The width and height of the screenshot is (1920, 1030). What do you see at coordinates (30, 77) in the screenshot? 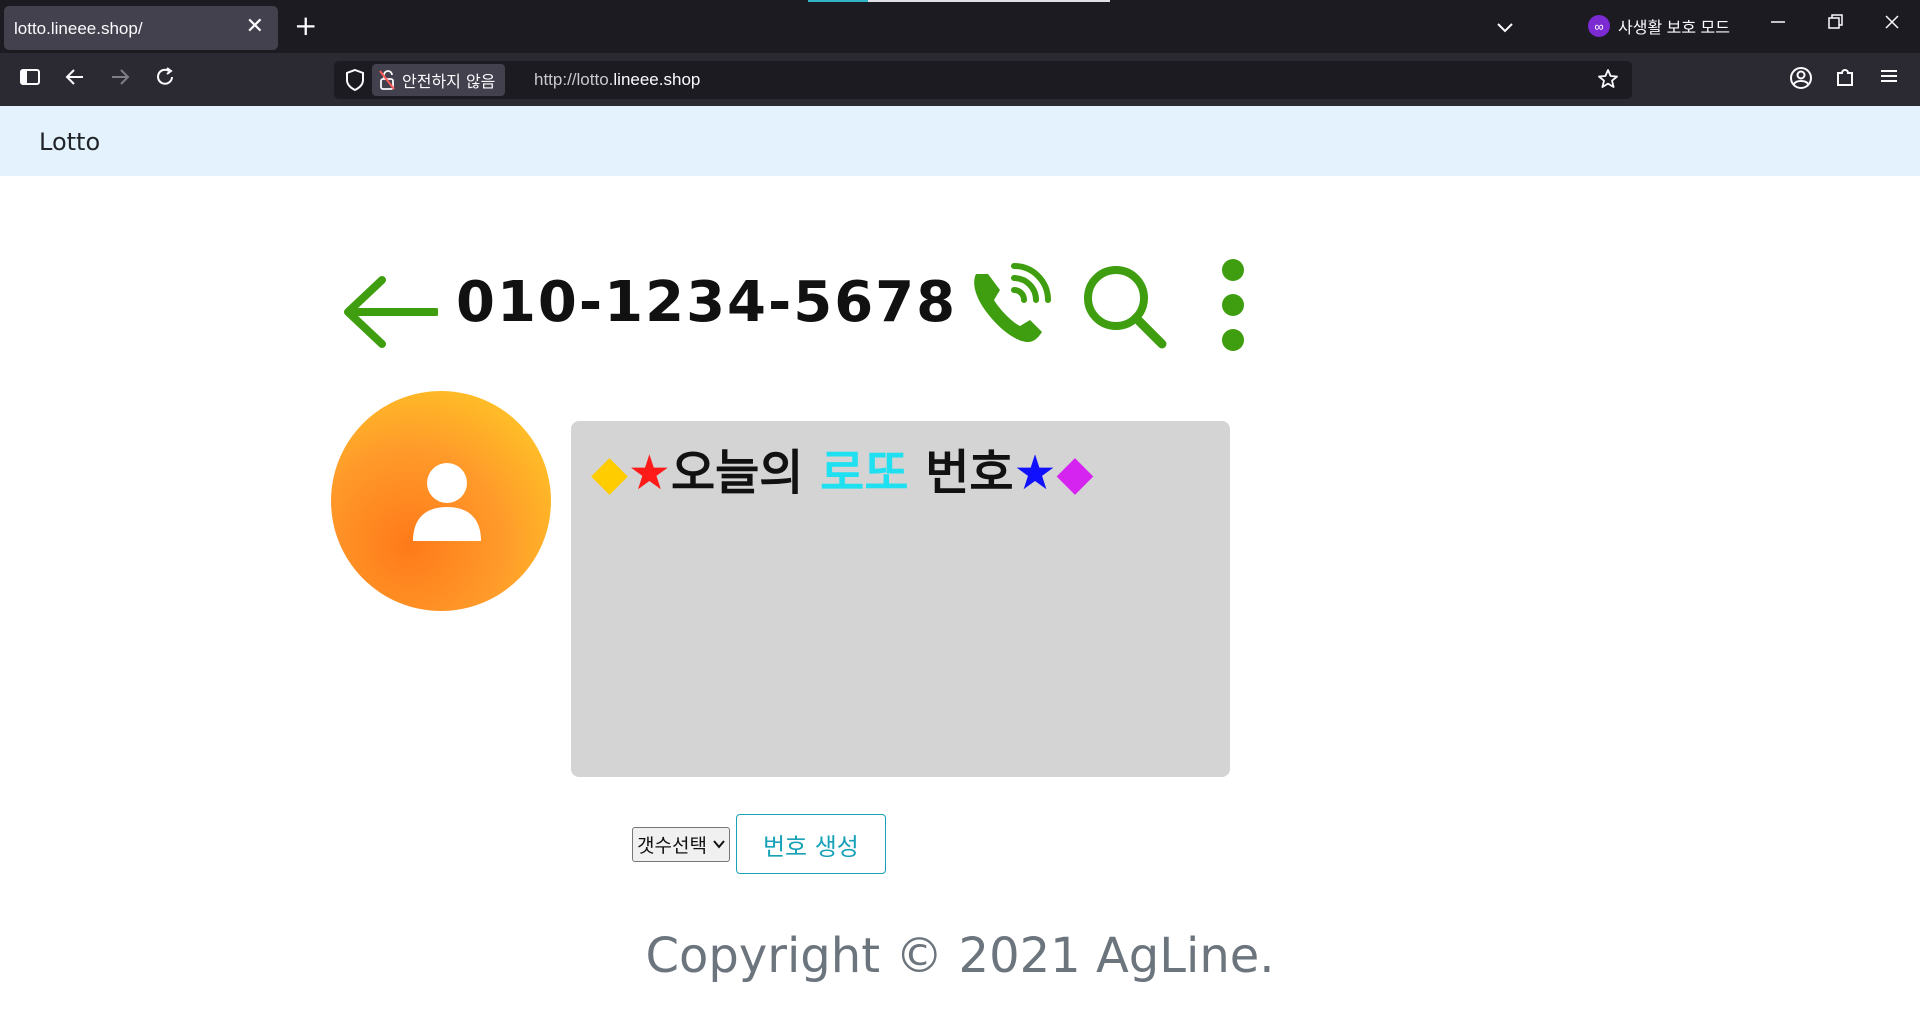
I see `sidebar-icon` at bounding box center [30, 77].